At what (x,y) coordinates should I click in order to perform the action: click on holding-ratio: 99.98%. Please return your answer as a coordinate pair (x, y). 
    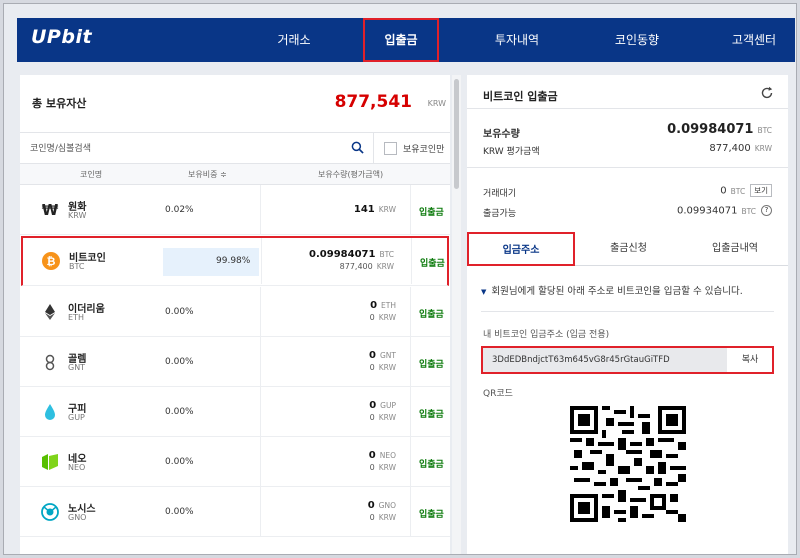
    Looking at the image, I should click on (233, 261).